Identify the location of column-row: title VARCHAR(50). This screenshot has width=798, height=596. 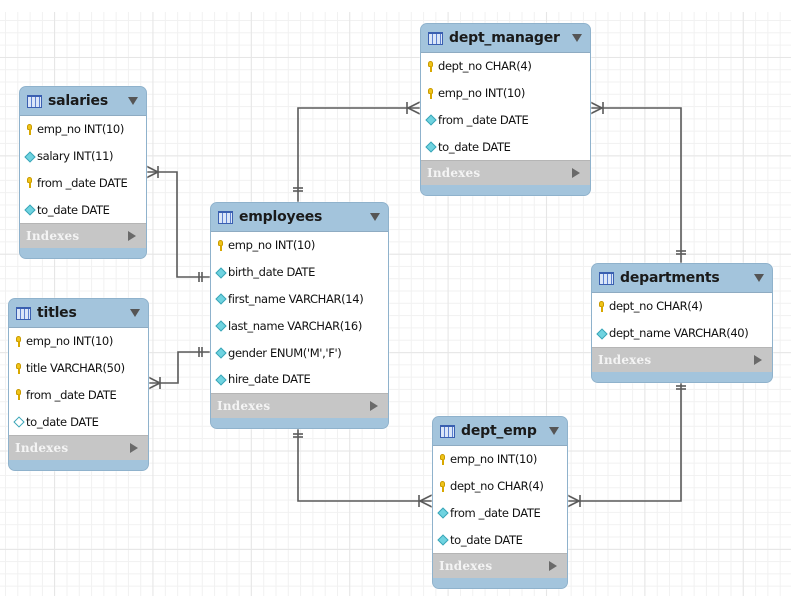
(78, 368).